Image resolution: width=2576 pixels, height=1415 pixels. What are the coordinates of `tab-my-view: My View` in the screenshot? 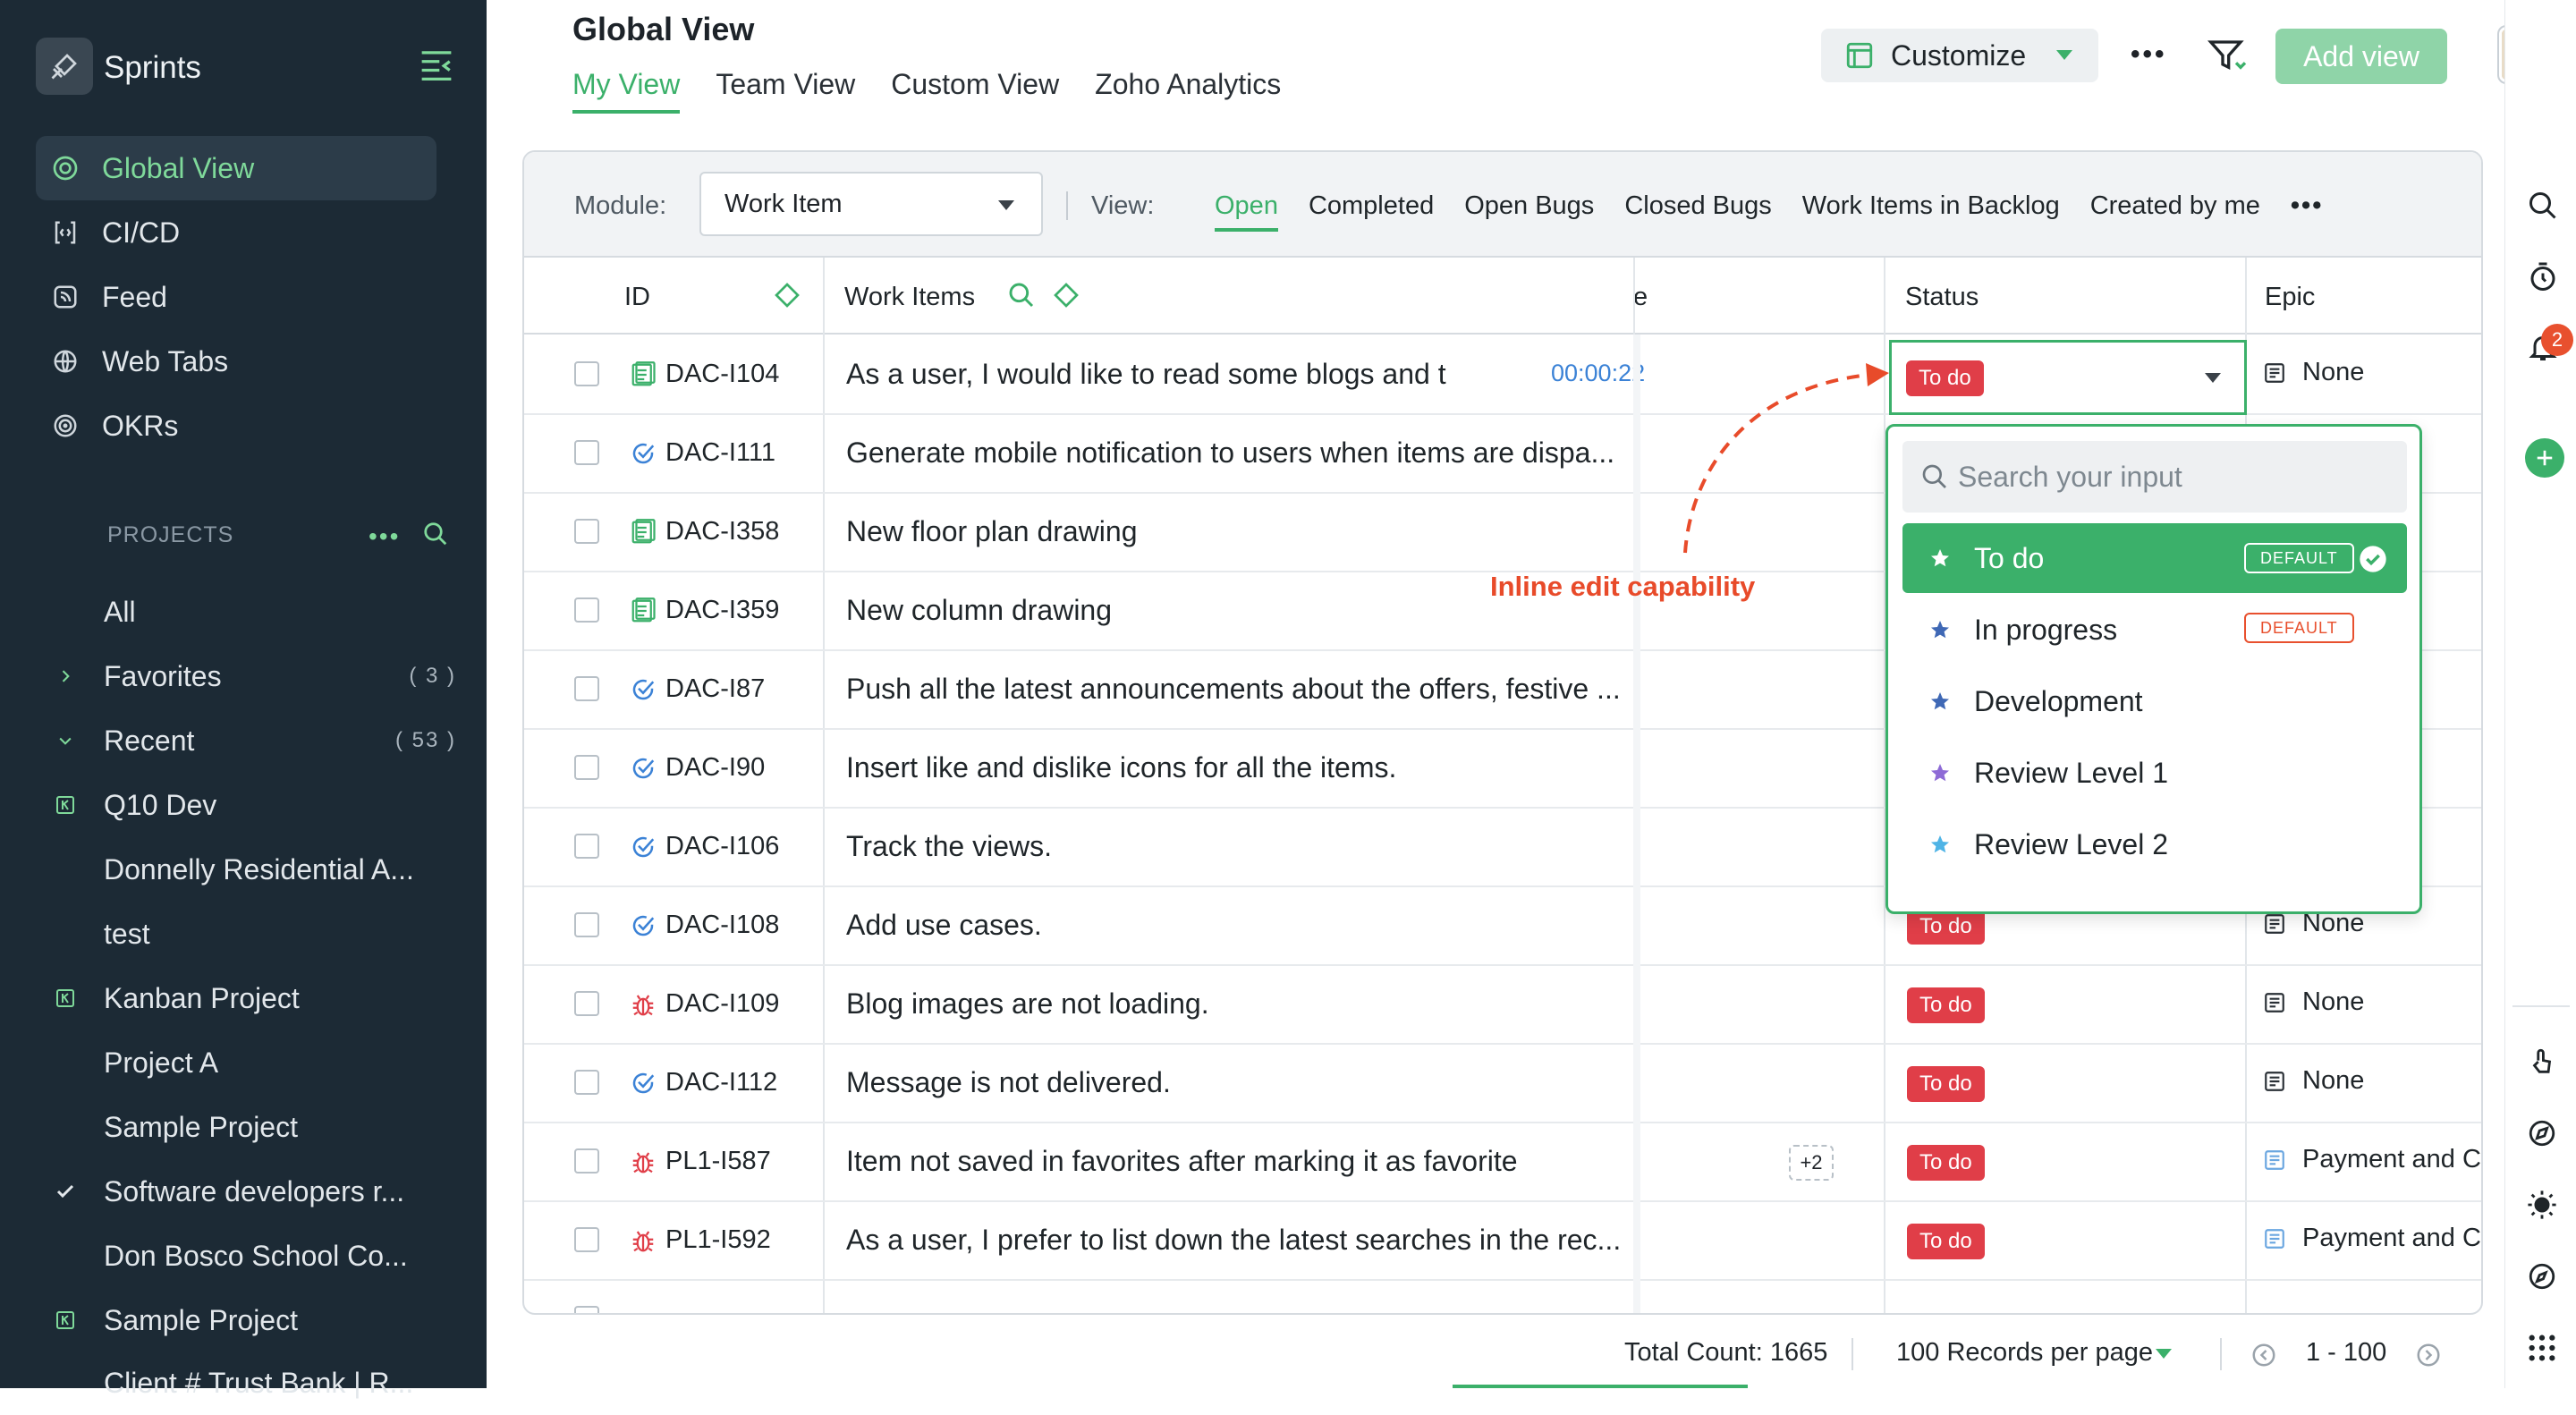 It's located at (626, 91).